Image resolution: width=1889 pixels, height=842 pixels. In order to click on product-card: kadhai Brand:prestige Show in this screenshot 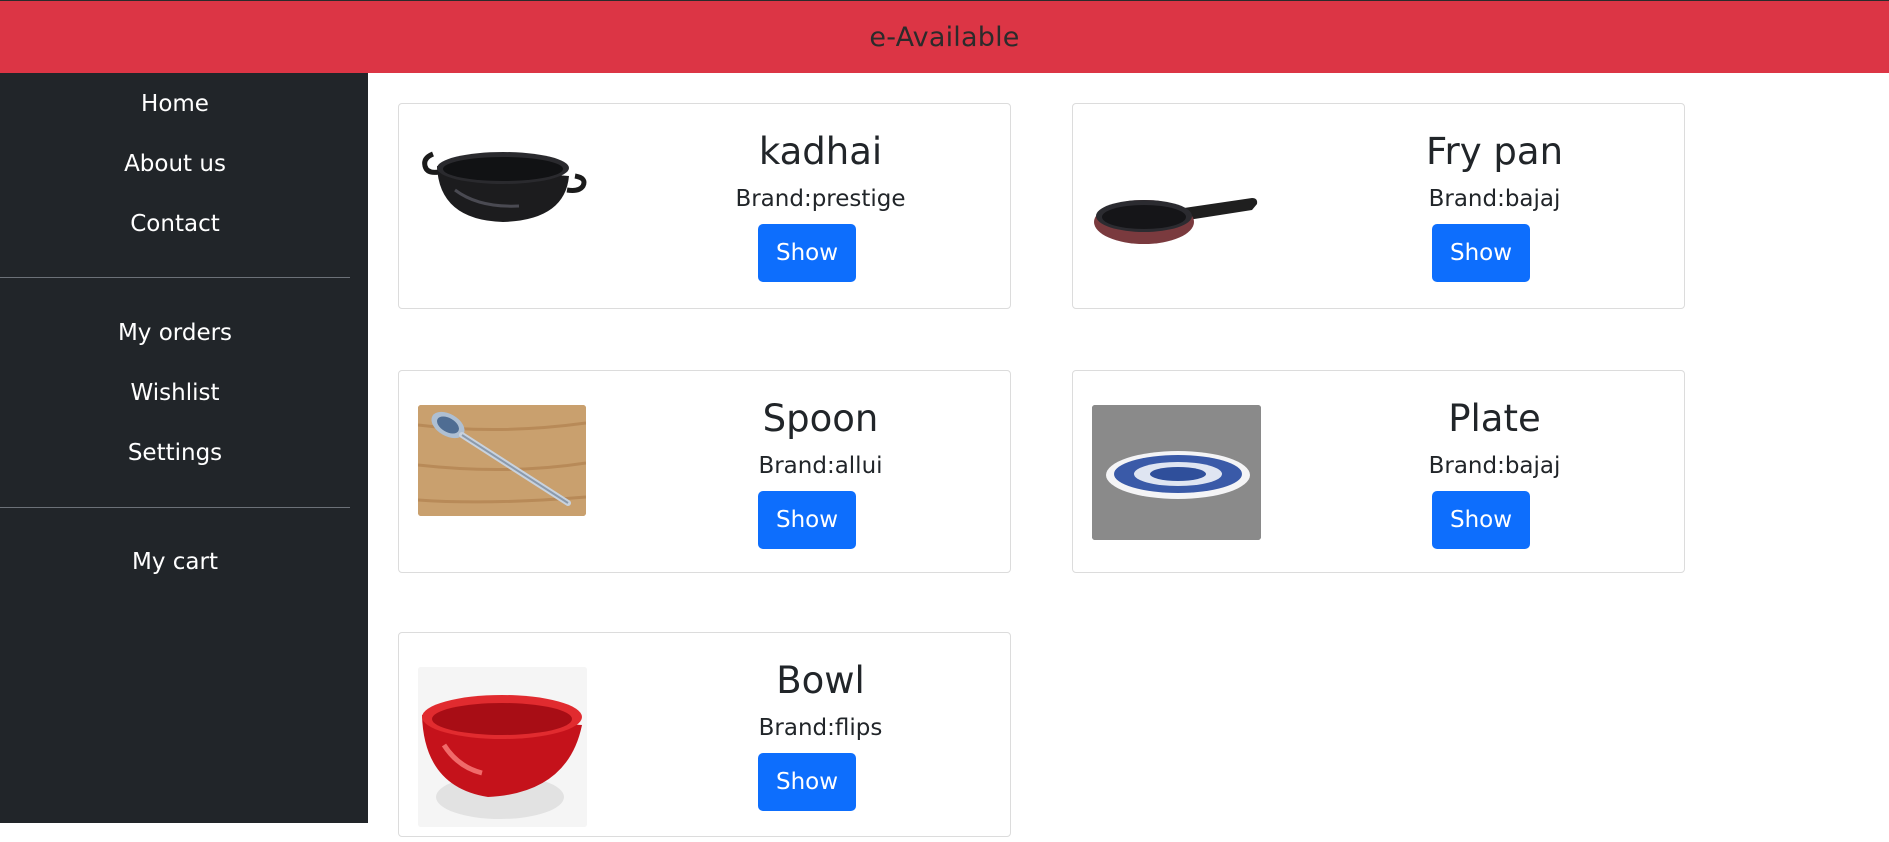, I will do `click(704, 206)`.